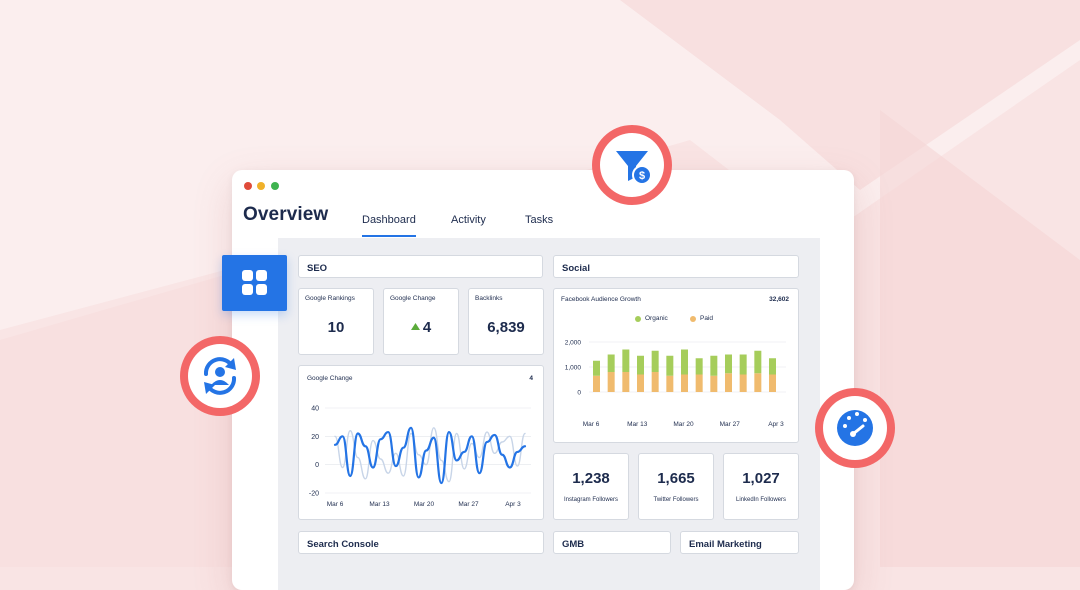  I want to click on grid-icon, so click(254, 282).